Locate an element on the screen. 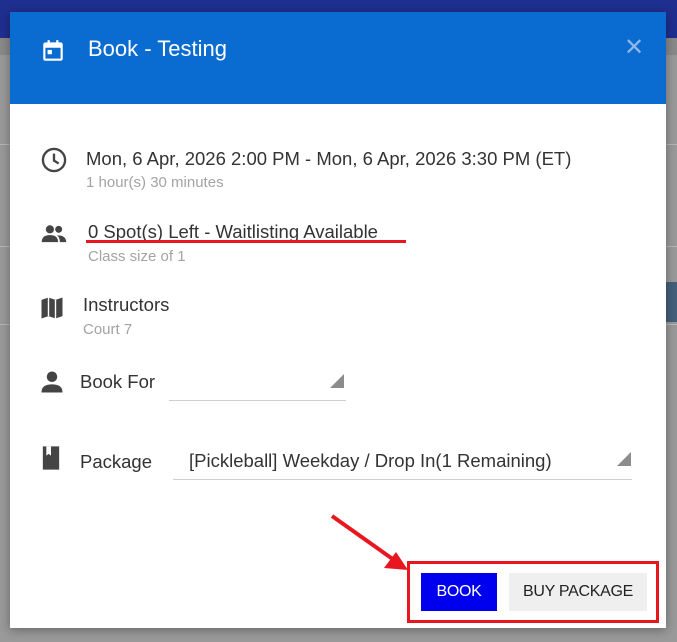 The width and height of the screenshot is (677, 642). instructors-label: Instructors is located at coordinates (126, 304).